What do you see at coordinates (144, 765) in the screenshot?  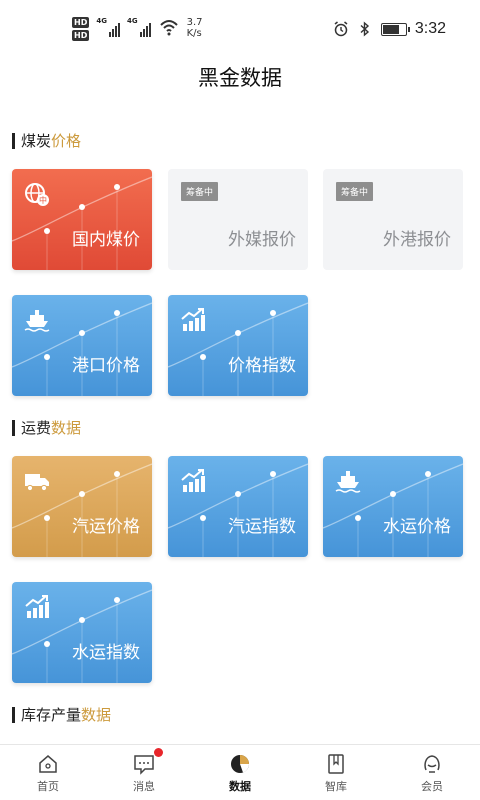 I see `message-icon` at bounding box center [144, 765].